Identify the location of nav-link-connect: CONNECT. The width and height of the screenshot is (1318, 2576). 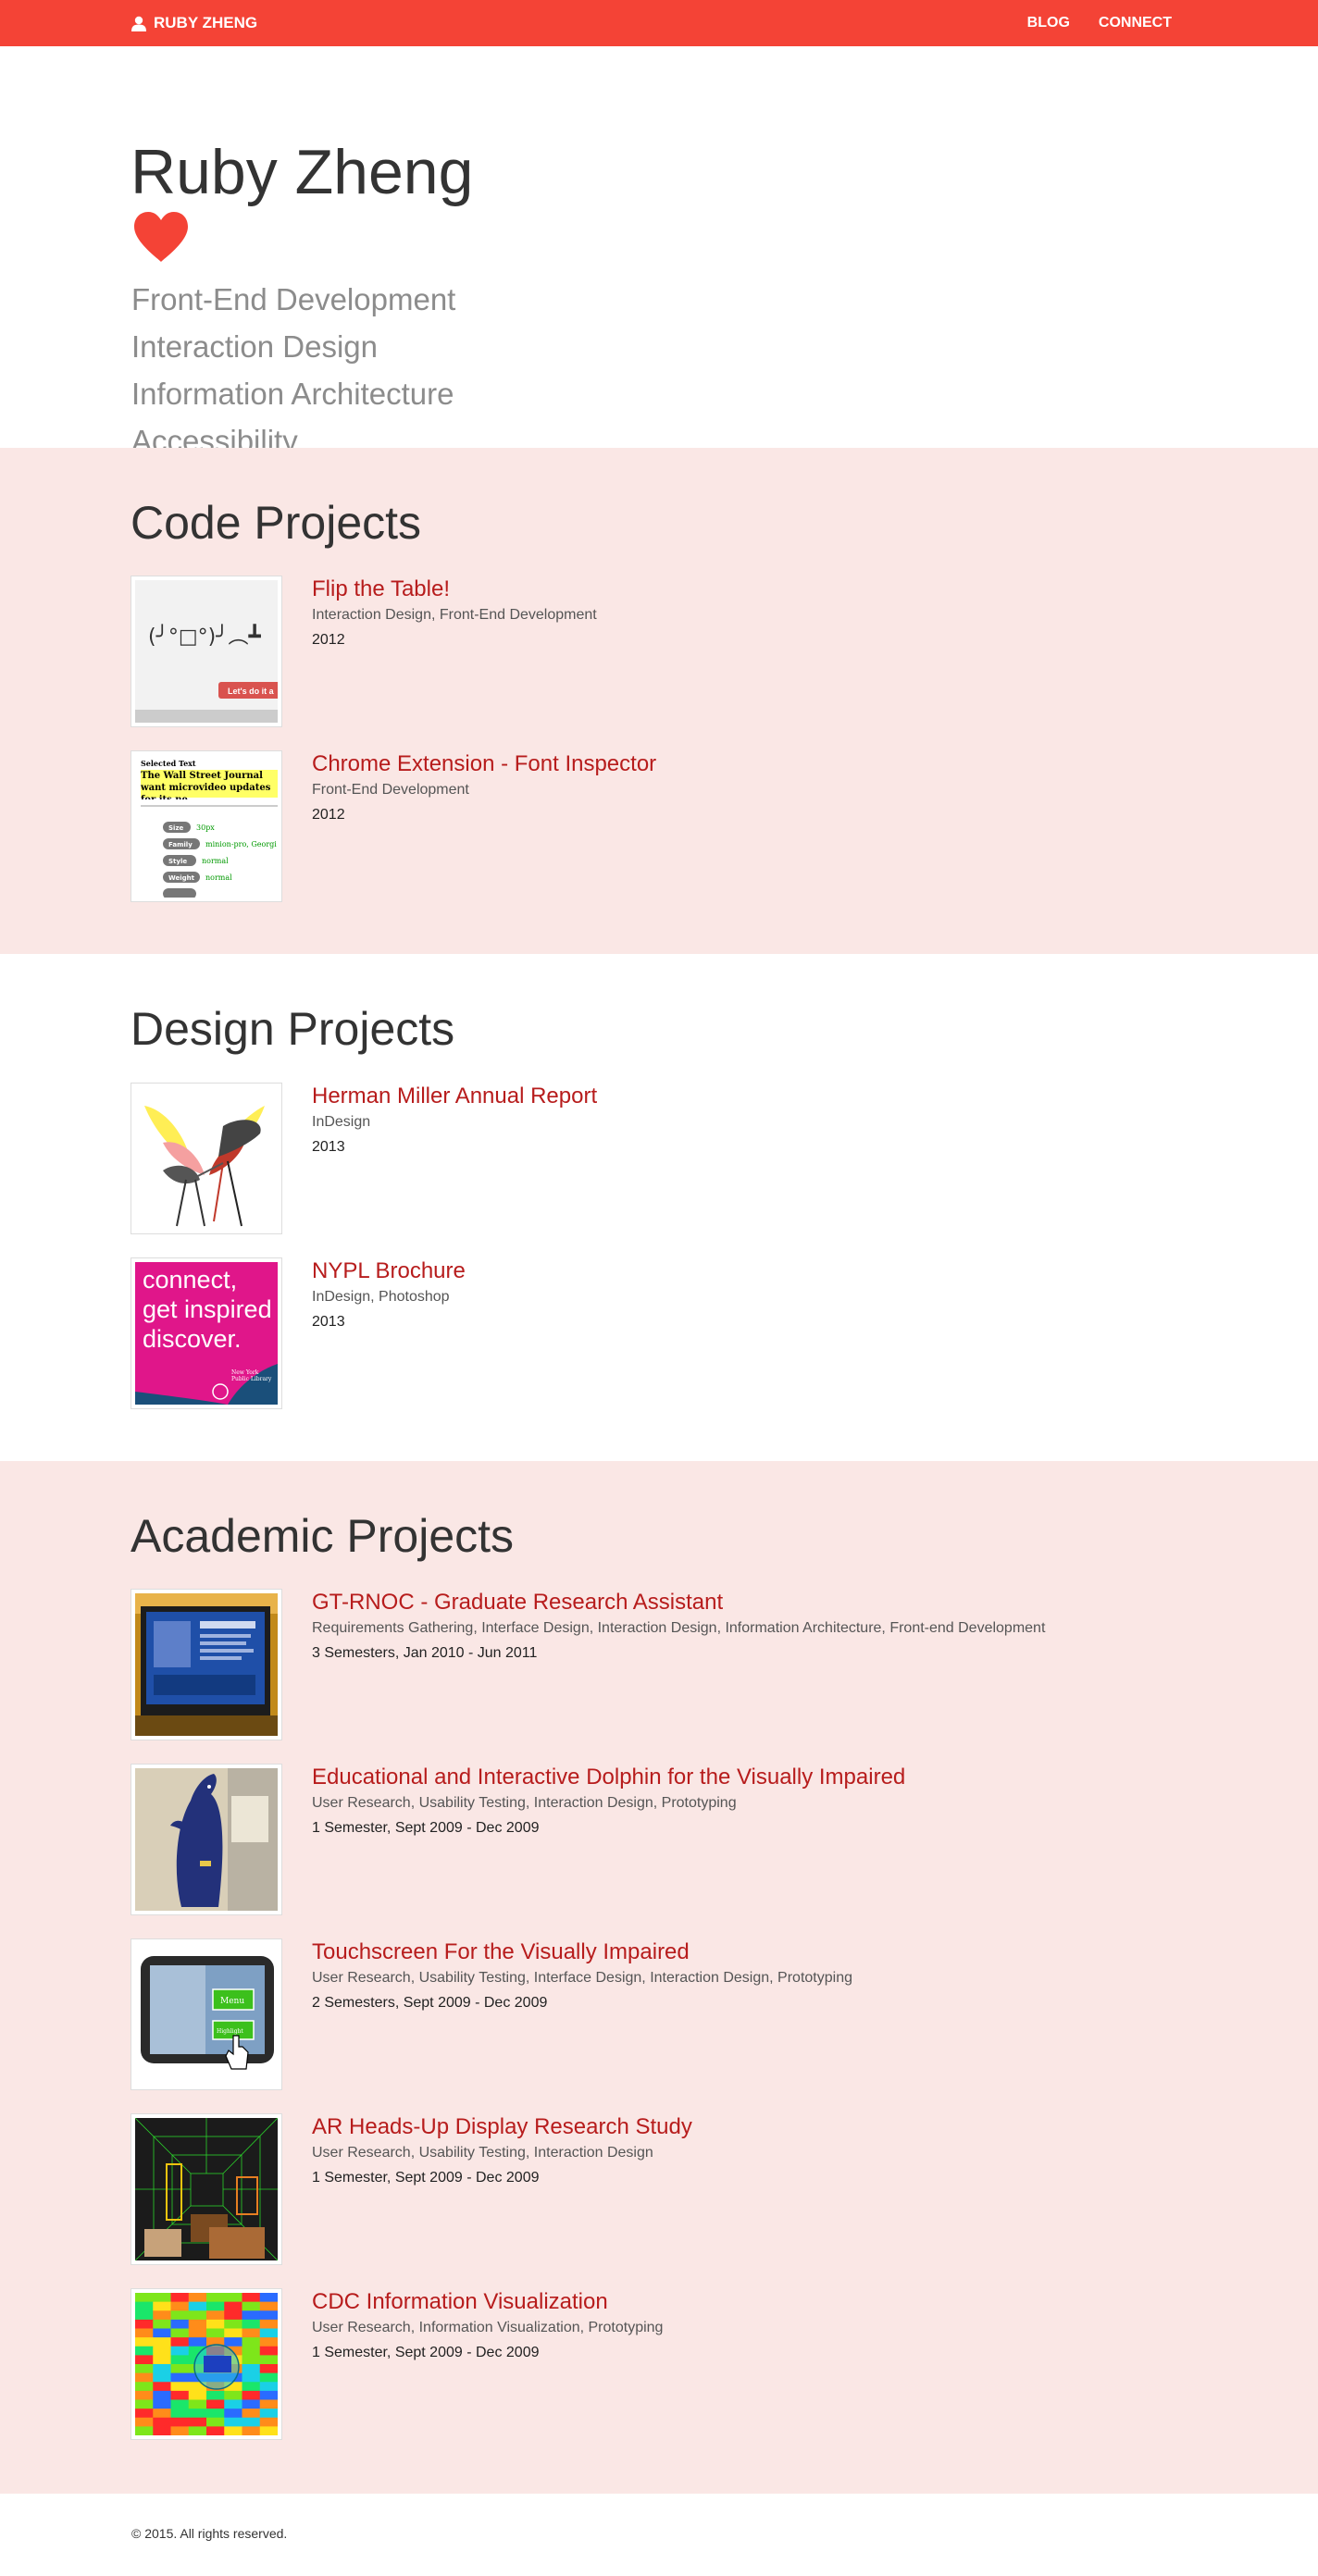
(1135, 23).